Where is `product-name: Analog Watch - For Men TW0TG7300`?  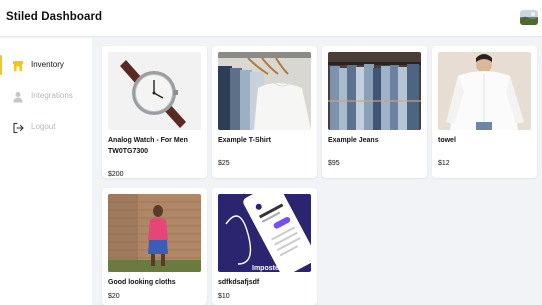 product-name: Analog Watch - For Men TW0TG7300 is located at coordinates (148, 146).